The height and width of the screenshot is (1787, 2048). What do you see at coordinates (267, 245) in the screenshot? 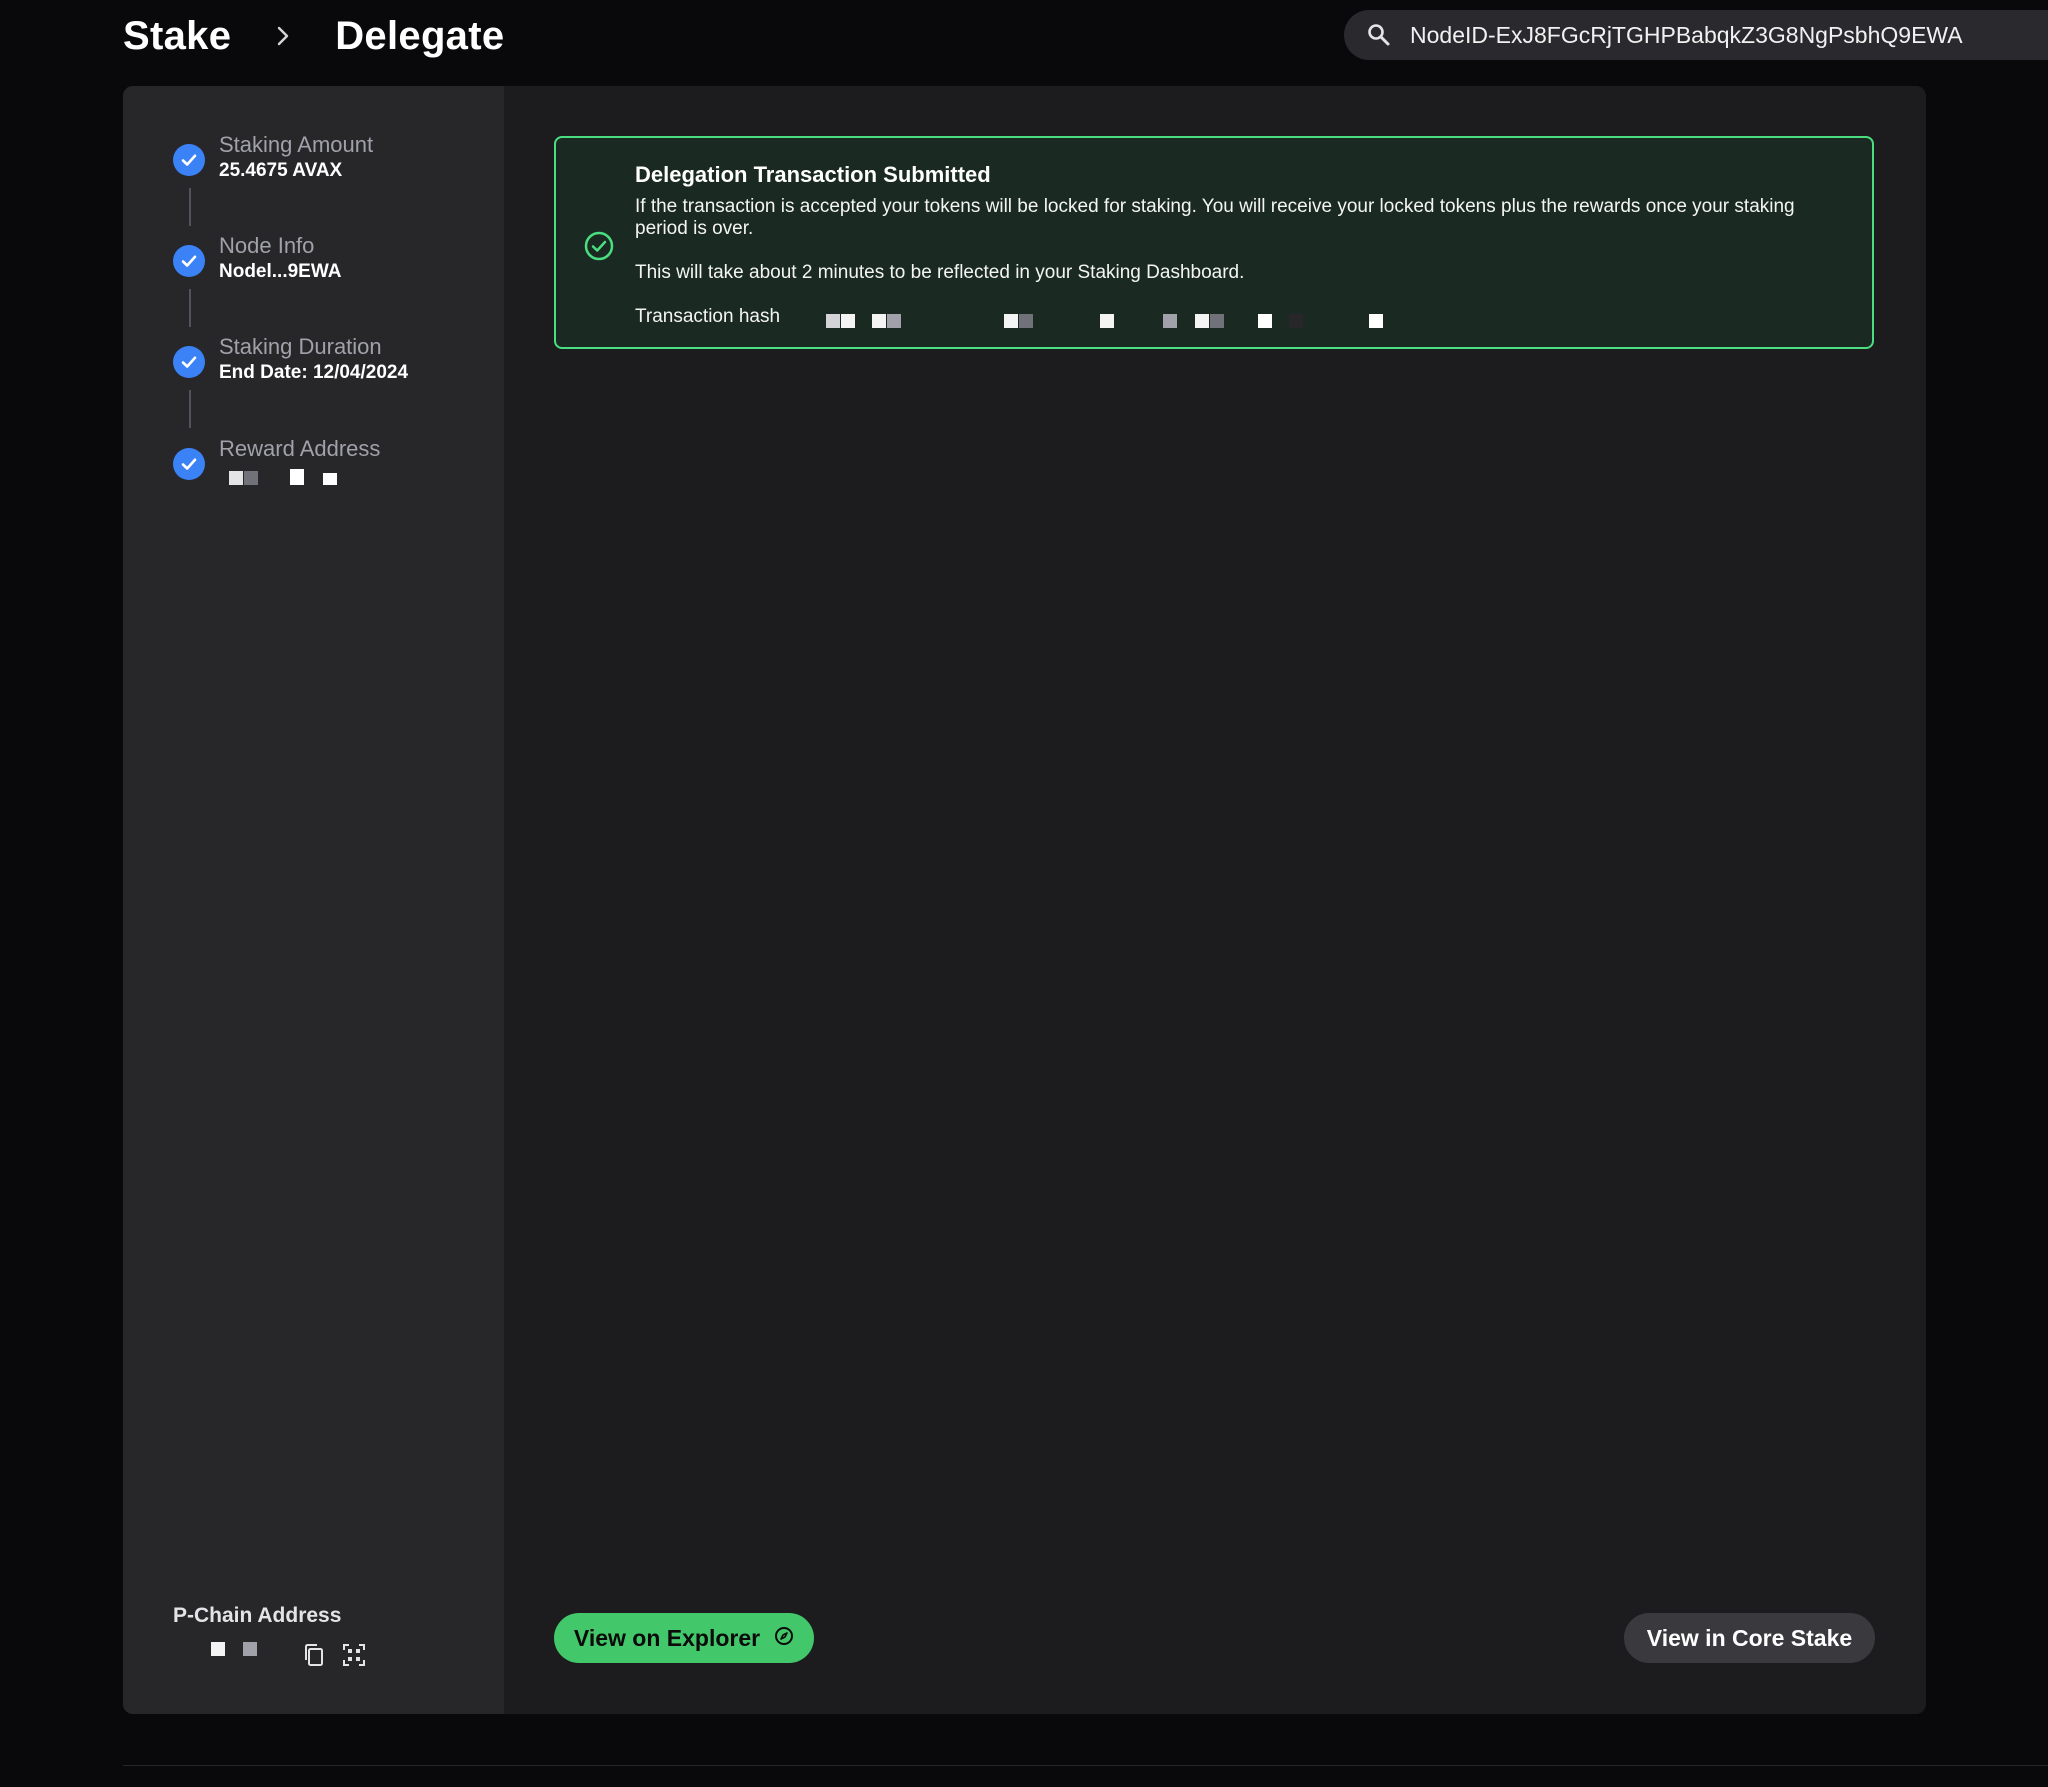
I see `step-label: Node Info` at bounding box center [267, 245].